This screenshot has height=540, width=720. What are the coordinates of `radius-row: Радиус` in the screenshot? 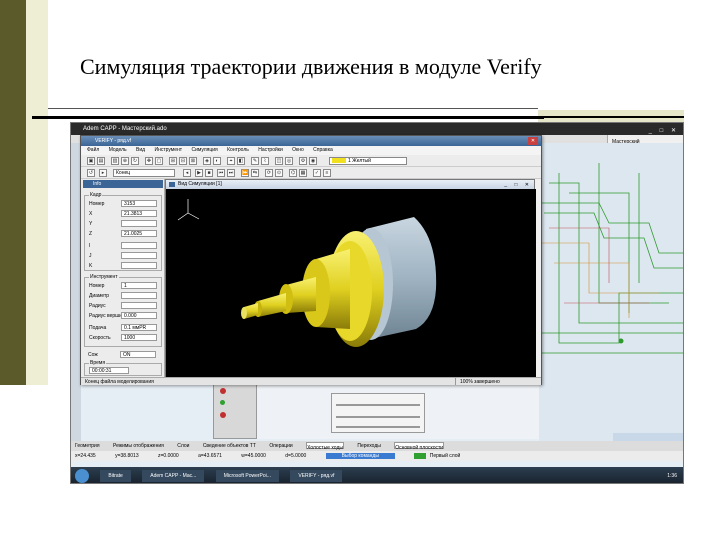 It's located at (124, 306).